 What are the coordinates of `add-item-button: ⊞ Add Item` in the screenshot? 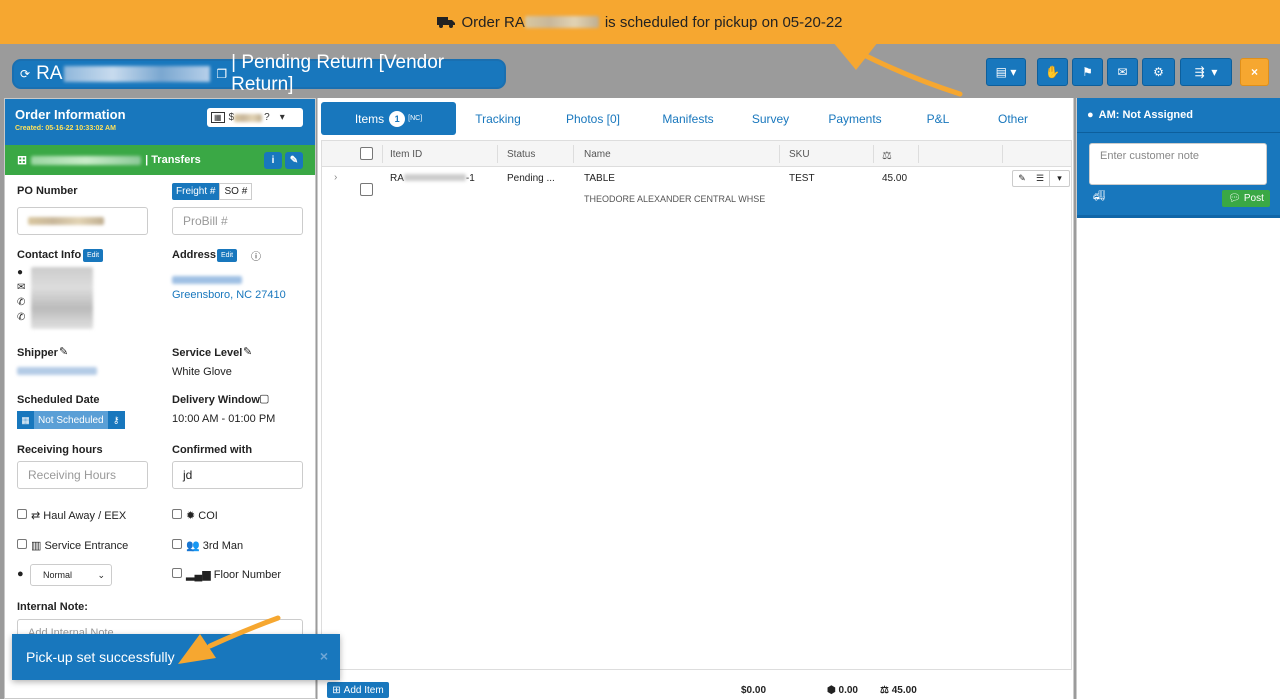 It's located at (358, 690).